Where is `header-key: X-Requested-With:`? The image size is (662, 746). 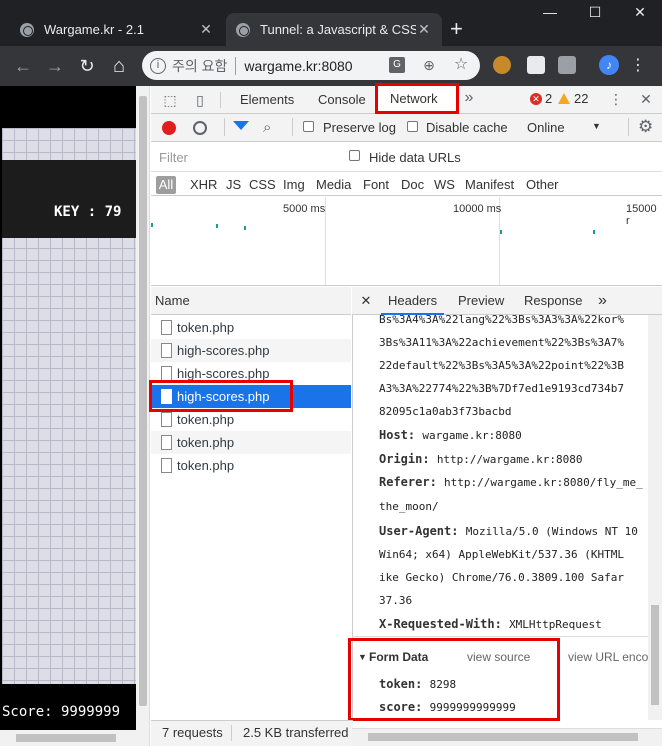
header-key: X-Requested-With: is located at coordinates (440, 624).